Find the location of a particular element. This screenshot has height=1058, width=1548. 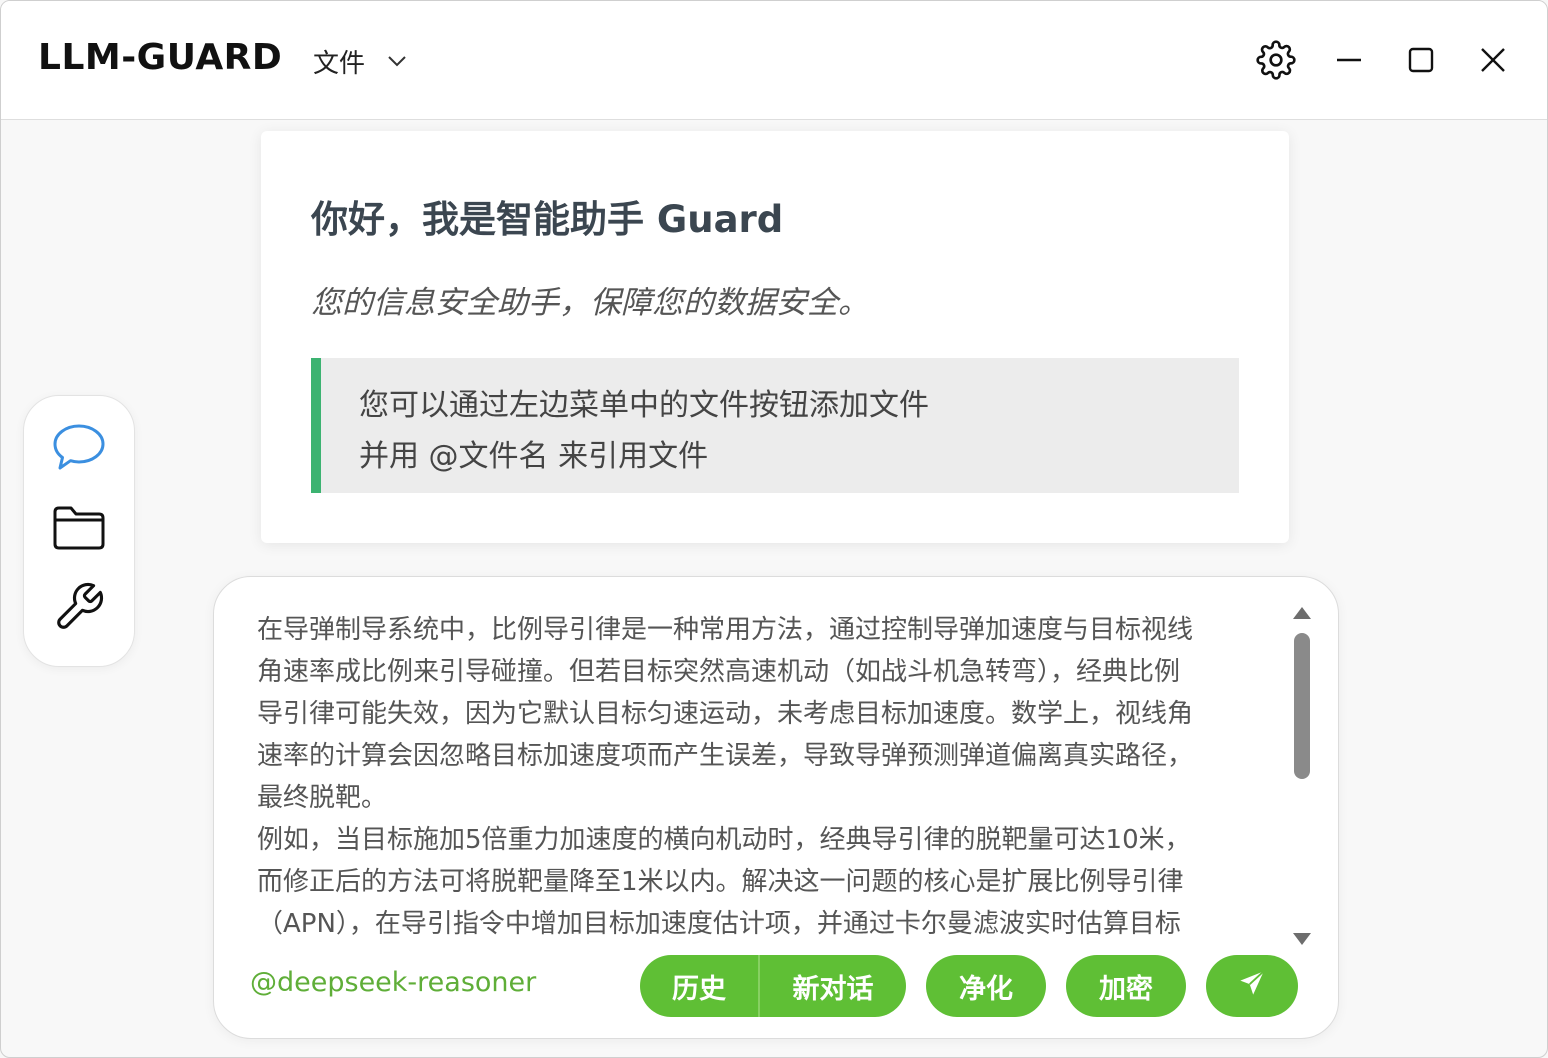

wrench-icon is located at coordinates (79, 609).